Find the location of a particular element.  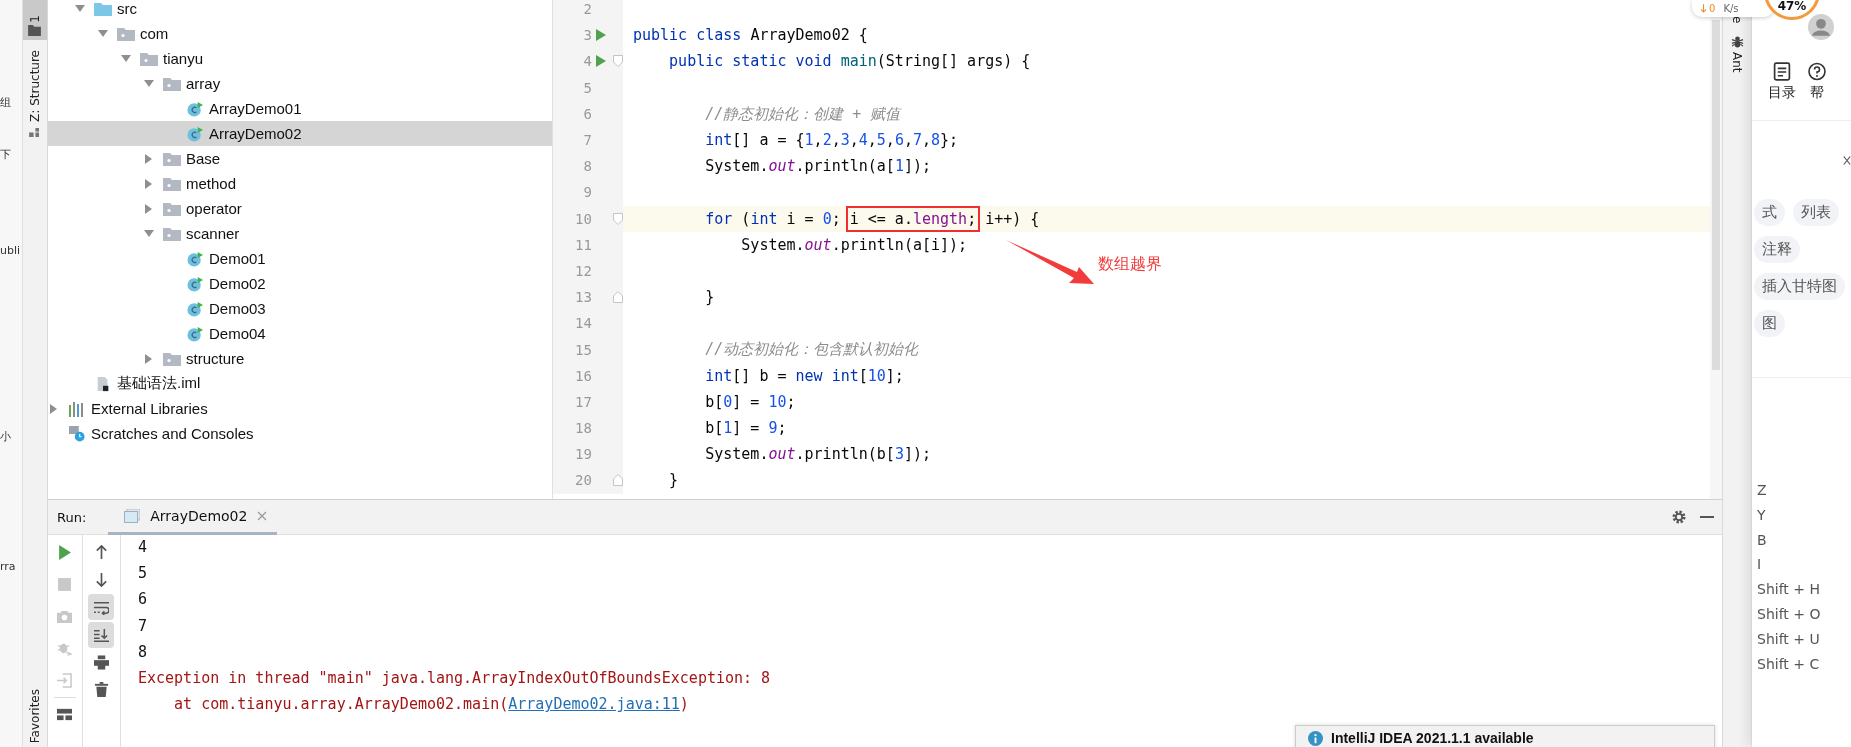

tree-row: Demo02 is located at coordinates (299, 283).